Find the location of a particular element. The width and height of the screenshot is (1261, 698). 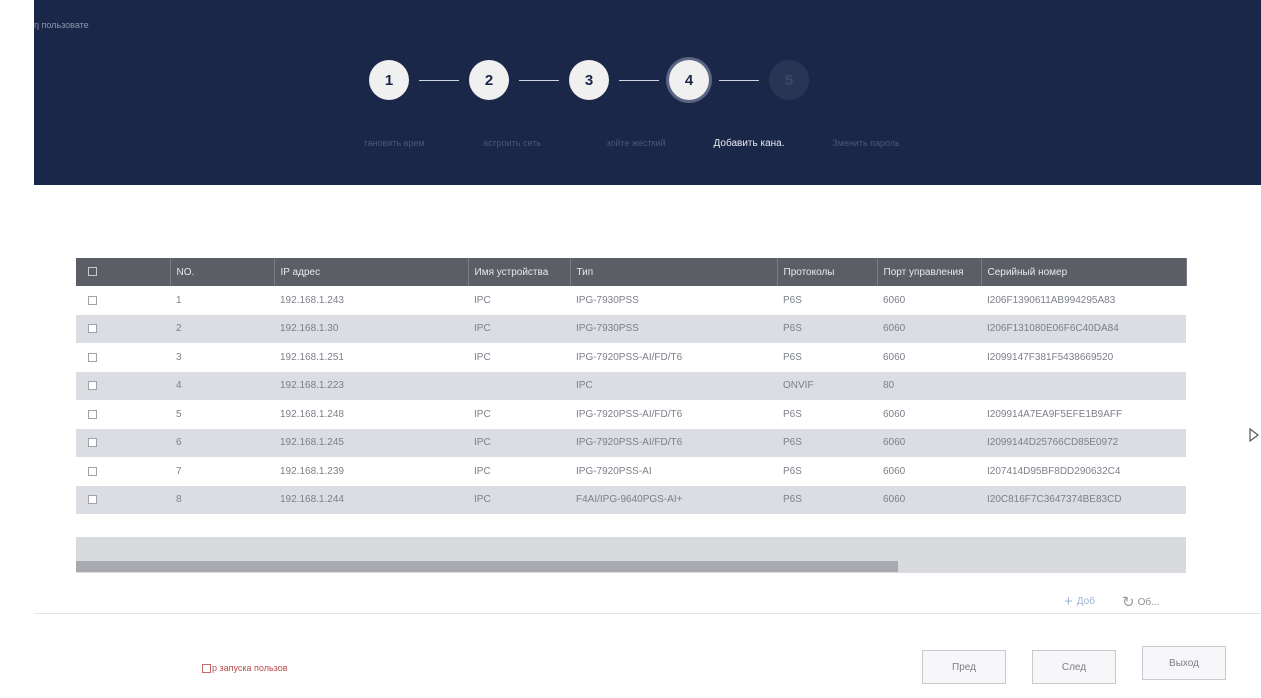

select-all-checkbox is located at coordinates (123, 272).